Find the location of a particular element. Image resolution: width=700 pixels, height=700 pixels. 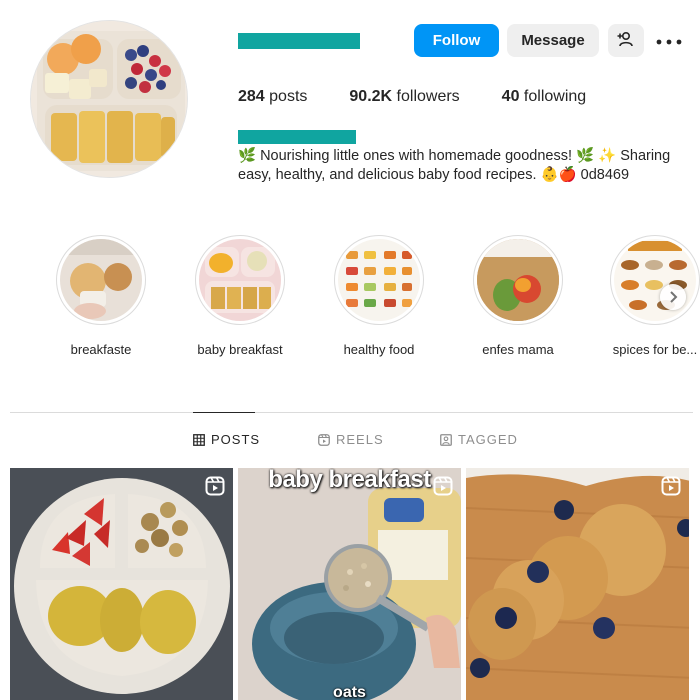

tab-posts: POSTS is located at coordinates (226, 439).